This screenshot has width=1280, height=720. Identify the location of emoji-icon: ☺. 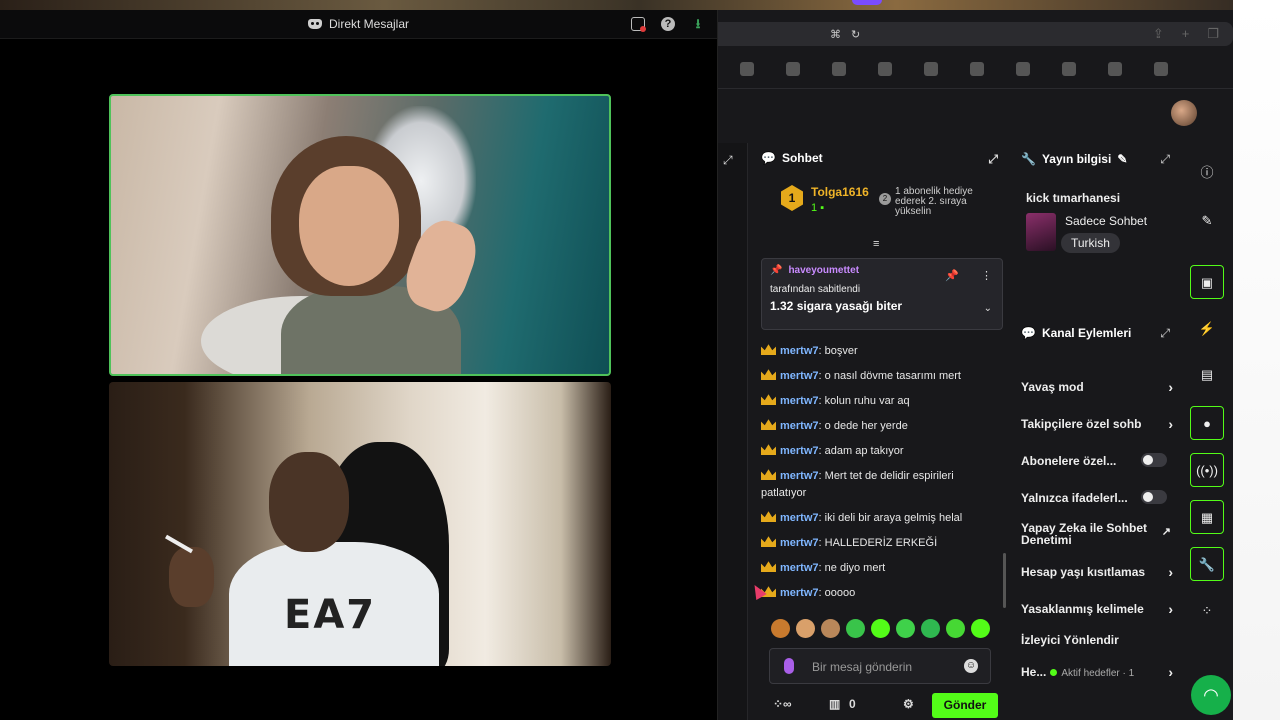
(971, 666).